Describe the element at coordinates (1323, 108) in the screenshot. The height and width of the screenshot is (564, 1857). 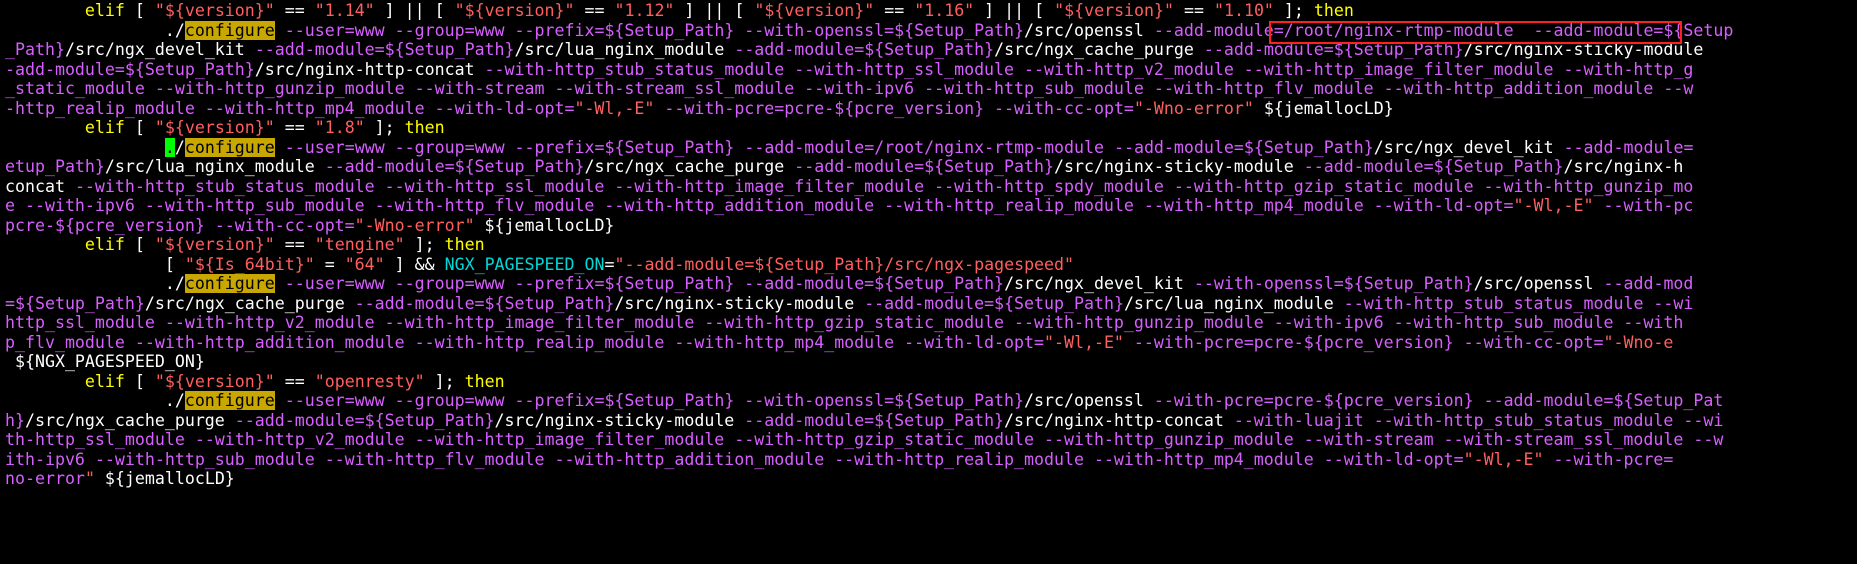
I see `code-token: ${jemallocLD}` at that location.